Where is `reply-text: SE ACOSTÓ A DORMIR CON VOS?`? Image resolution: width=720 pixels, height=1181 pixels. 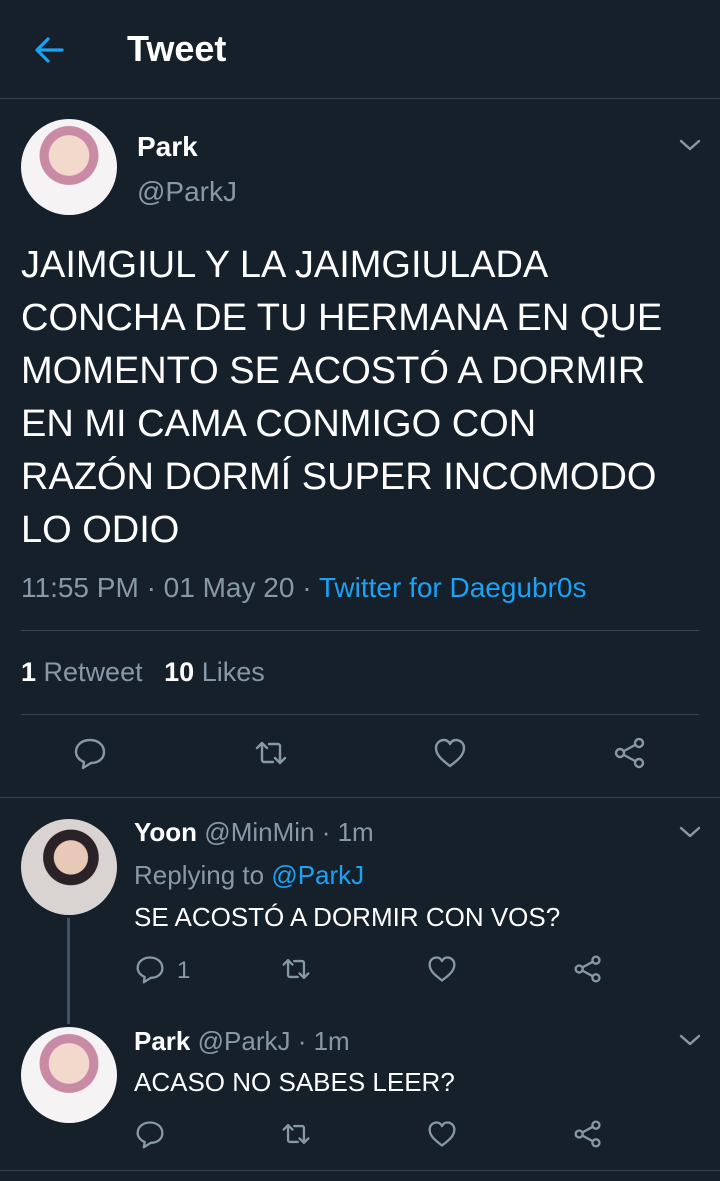 reply-text: SE ACOSTÓ A DORMIR CON VOS? is located at coordinates (347, 917).